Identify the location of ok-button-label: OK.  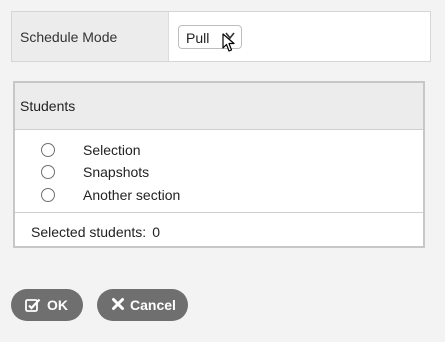
(57, 305).